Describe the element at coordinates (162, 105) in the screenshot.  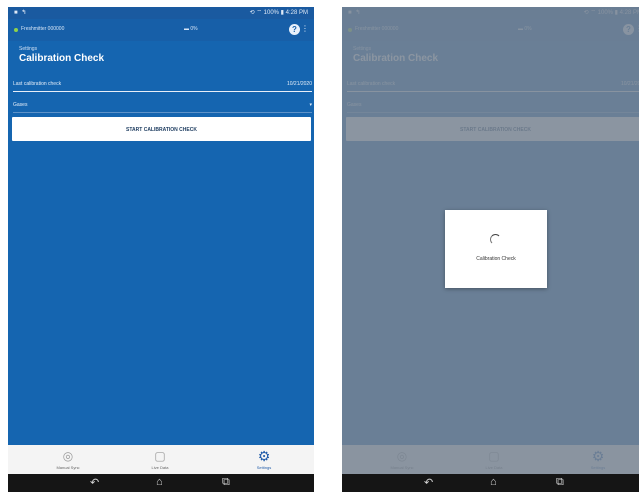
I see `gas-selector: Gases ▾` at that location.